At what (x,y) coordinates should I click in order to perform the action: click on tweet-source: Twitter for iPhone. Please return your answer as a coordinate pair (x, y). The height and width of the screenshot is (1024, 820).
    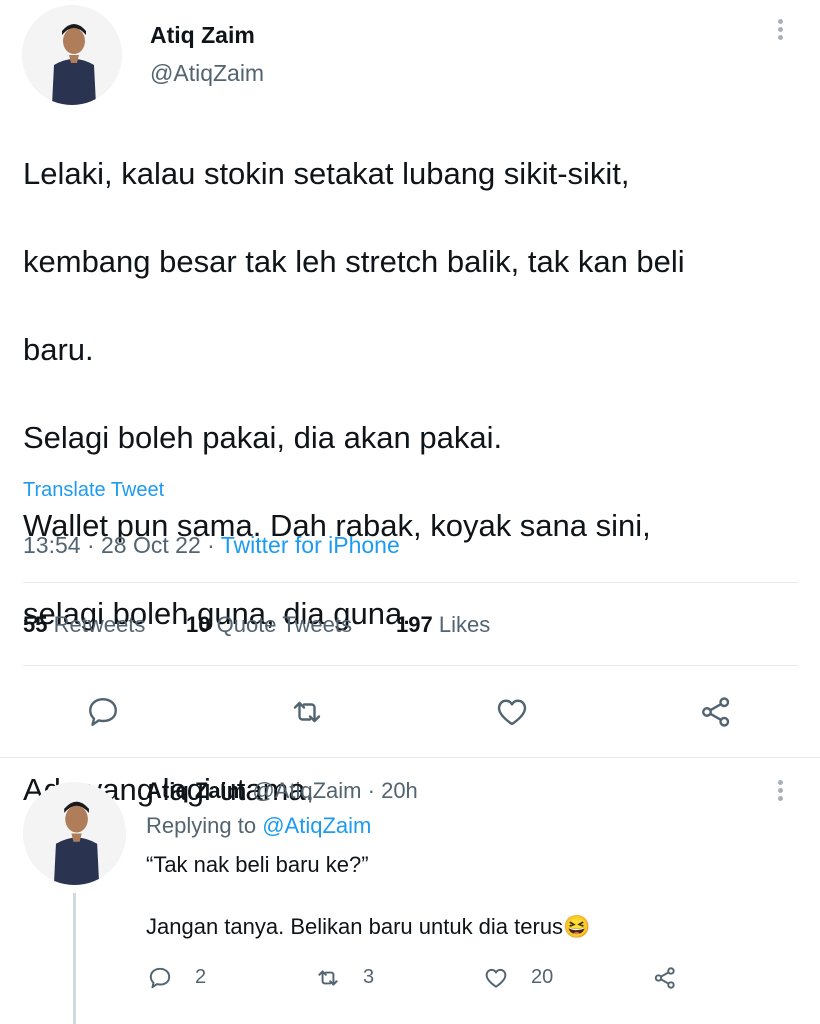
    Looking at the image, I should click on (310, 545).